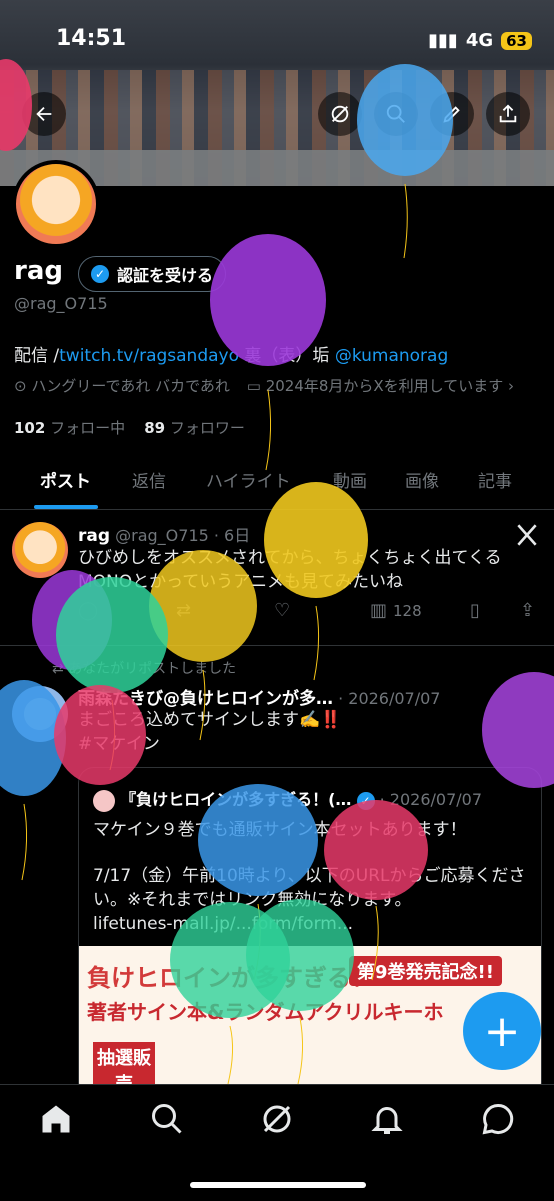 This screenshot has width=554, height=1201. I want to click on profile-avatar, so click(56, 204).